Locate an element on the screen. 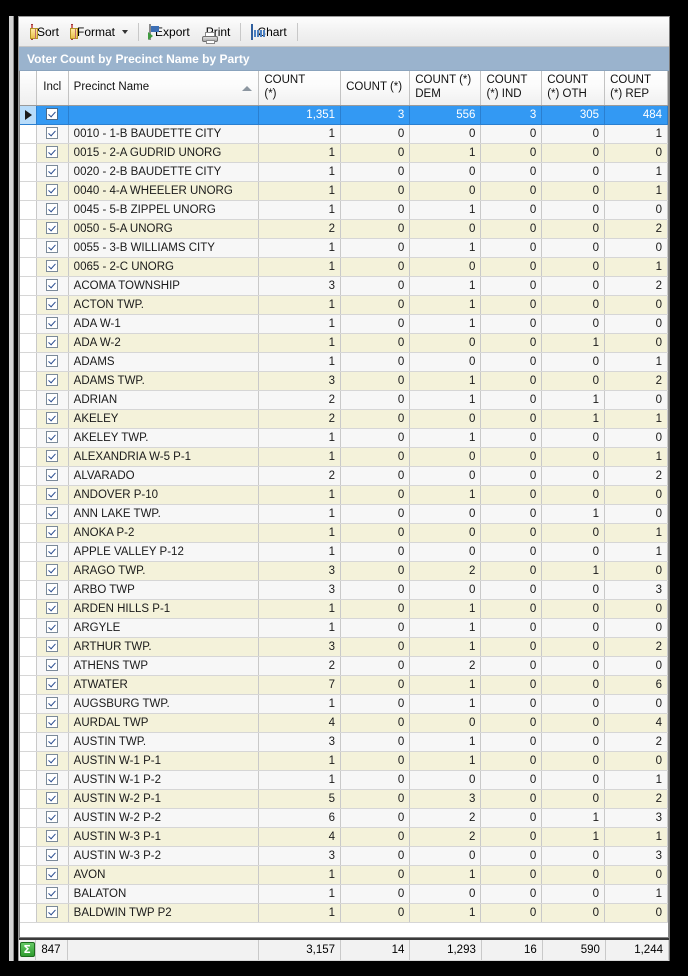 The width and height of the screenshot is (688, 976). cell-count-dem: 556 is located at coordinates (445, 115).